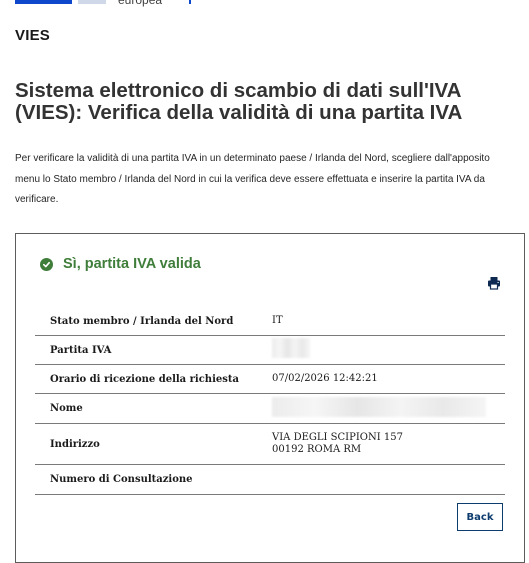 The height and width of the screenshot is (563, 529). I want to click on row-label: Numero di Consultazione, so click(121, 479).